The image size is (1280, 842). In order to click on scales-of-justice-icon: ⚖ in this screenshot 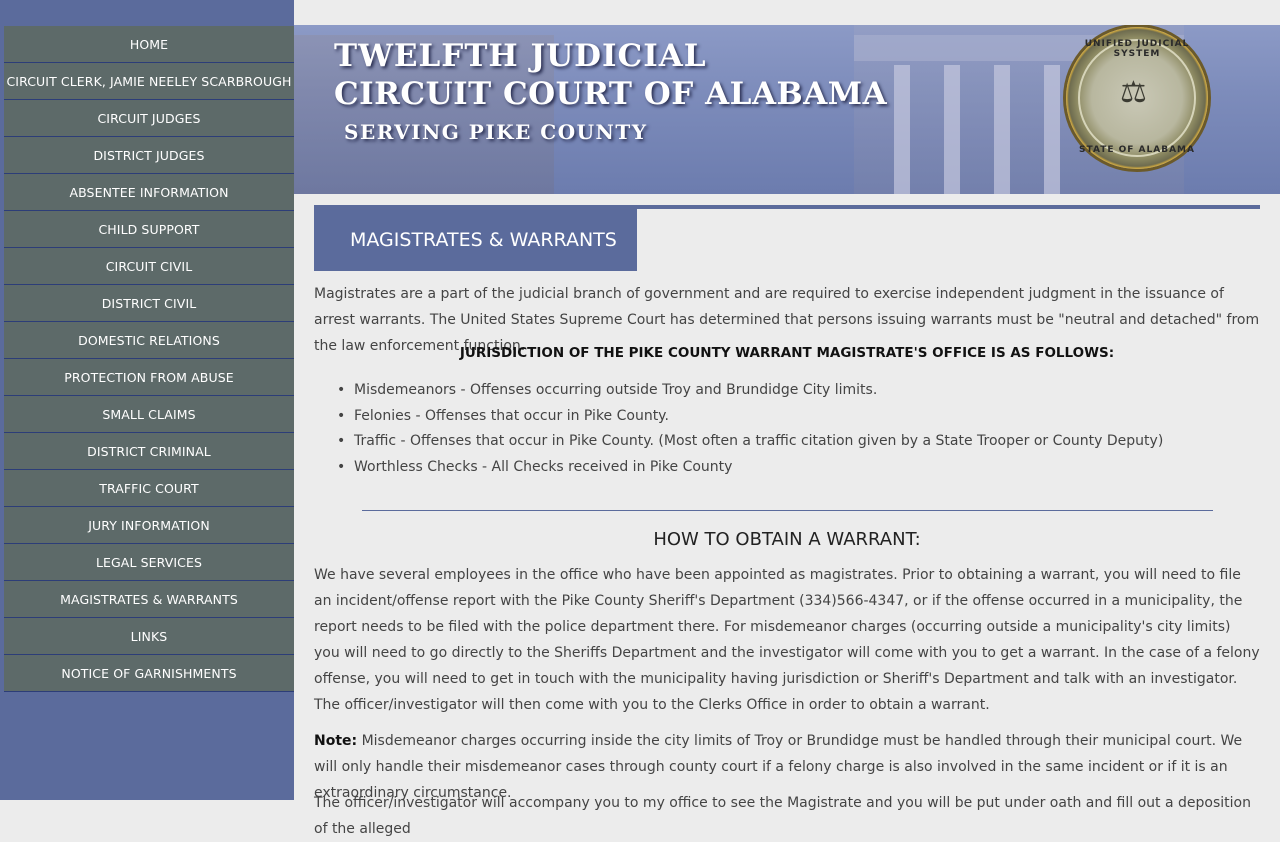, I will do `click(1133, 92)`.